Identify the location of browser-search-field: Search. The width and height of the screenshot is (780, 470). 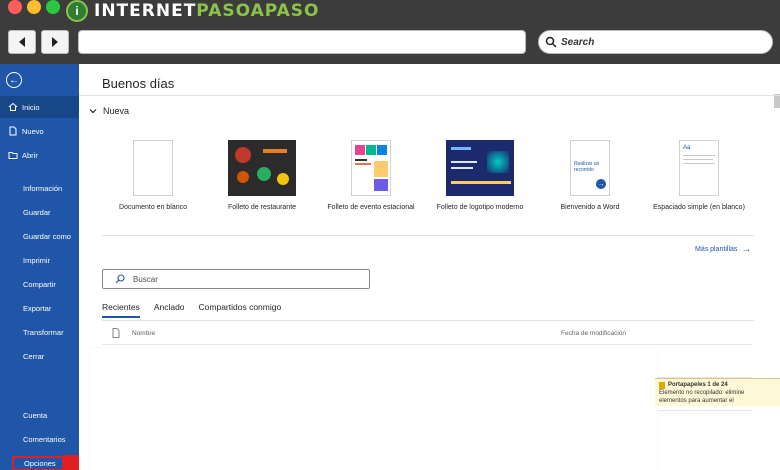
(655, 42).